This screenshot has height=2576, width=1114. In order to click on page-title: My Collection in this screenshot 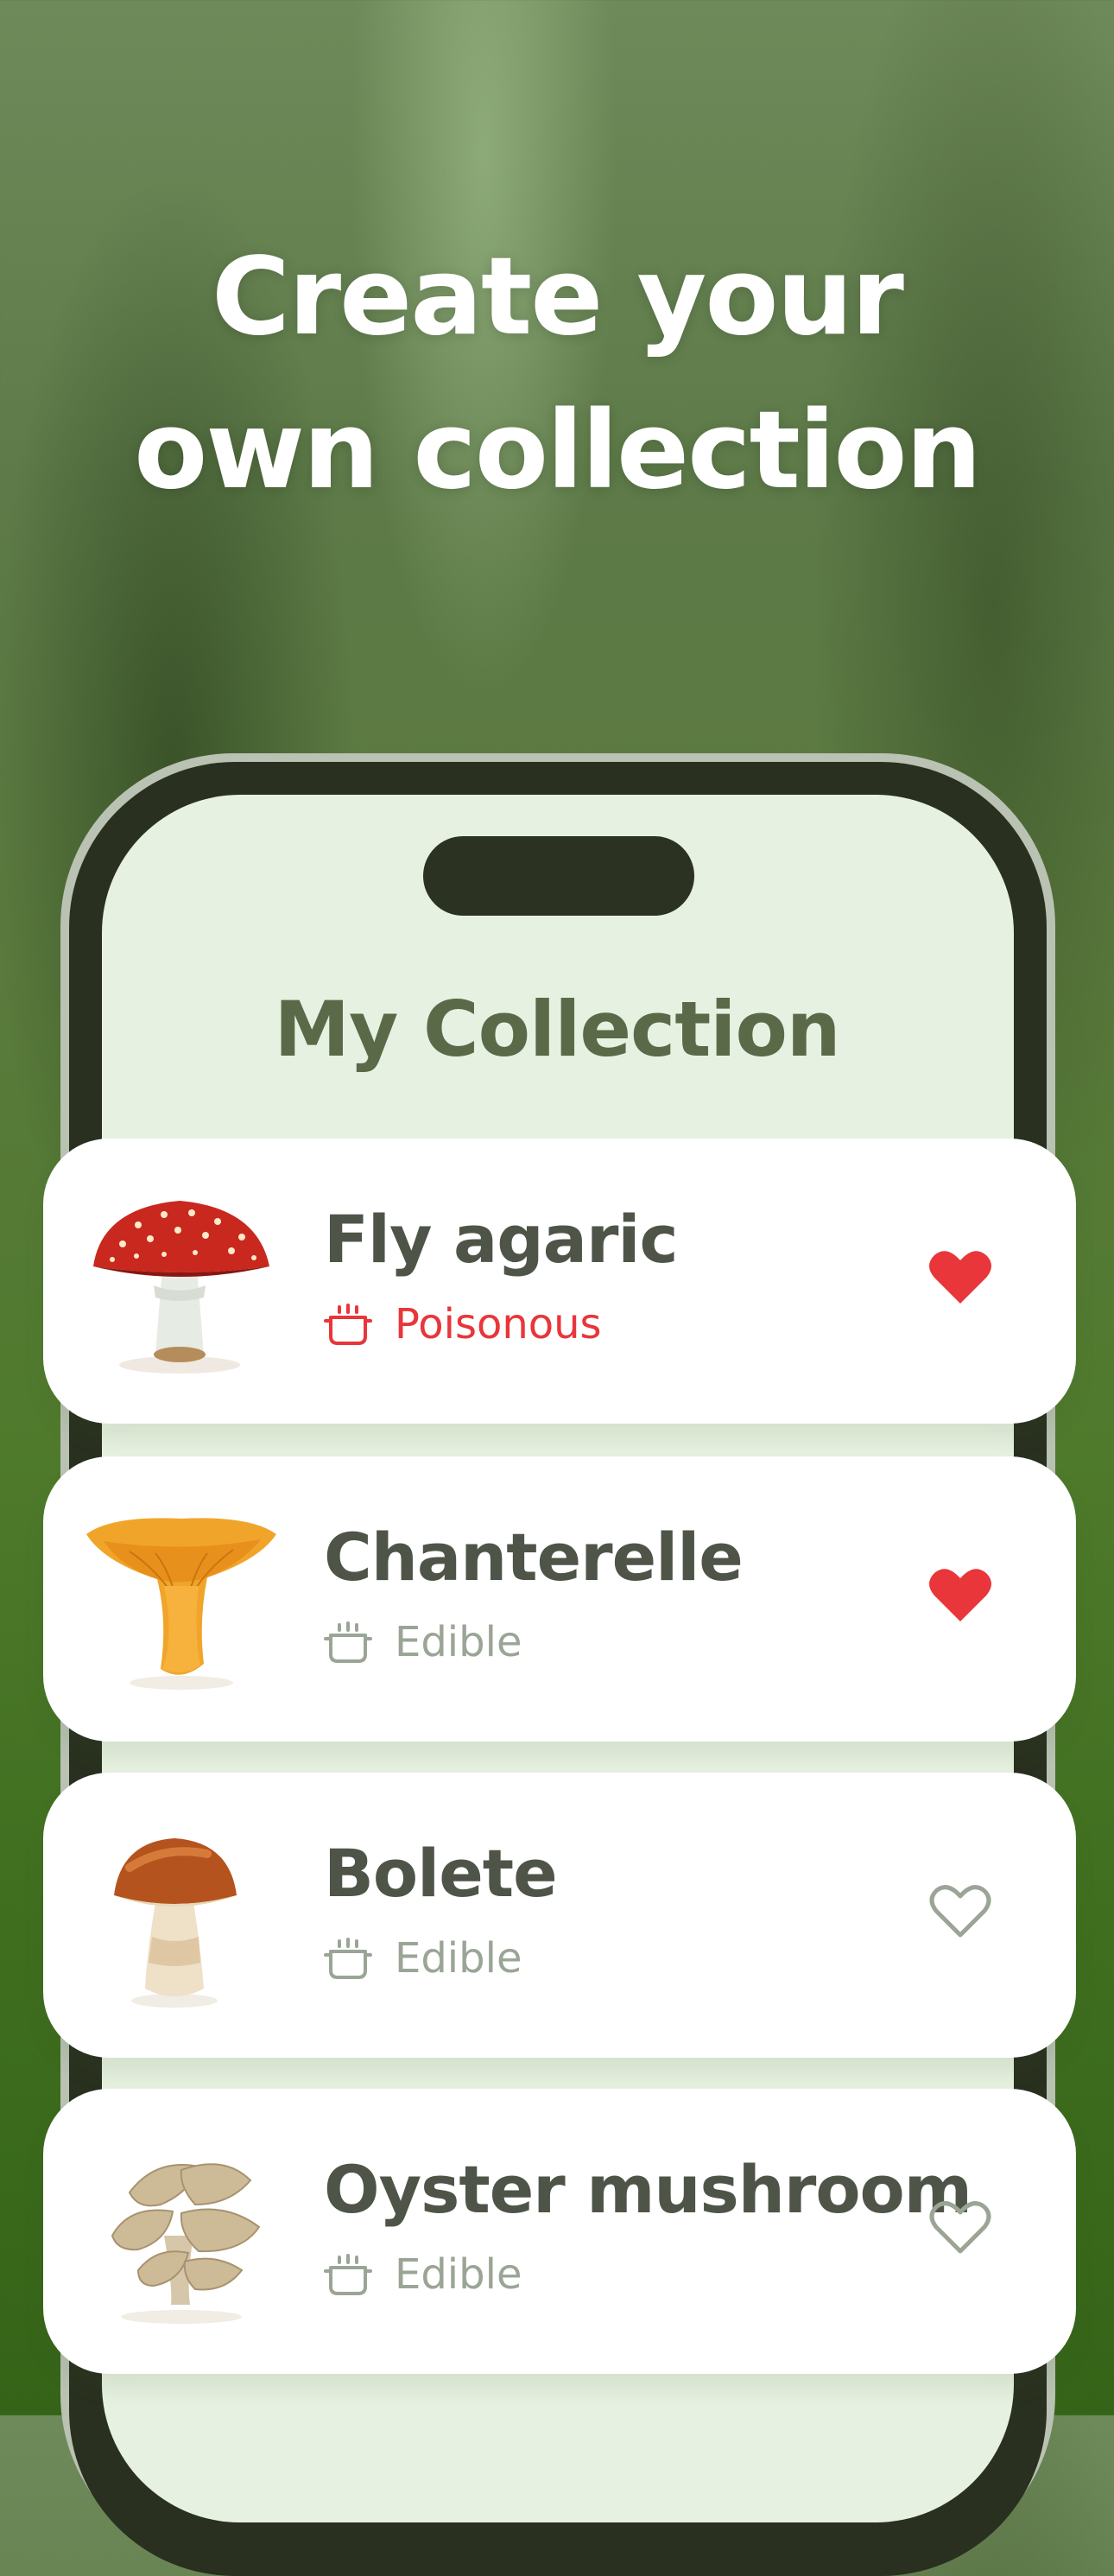, I will do `click(557, 1029)`.